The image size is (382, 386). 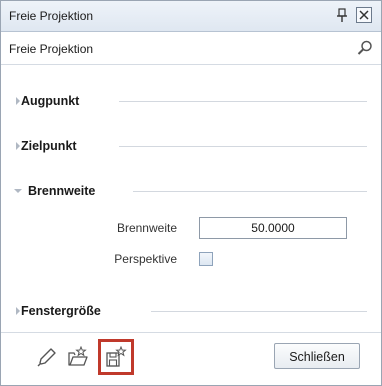 What do you see at coordinates (51, 16) in the screenshot?
I see `window-title: Freie Projektion` at bounding box center [51, 16].